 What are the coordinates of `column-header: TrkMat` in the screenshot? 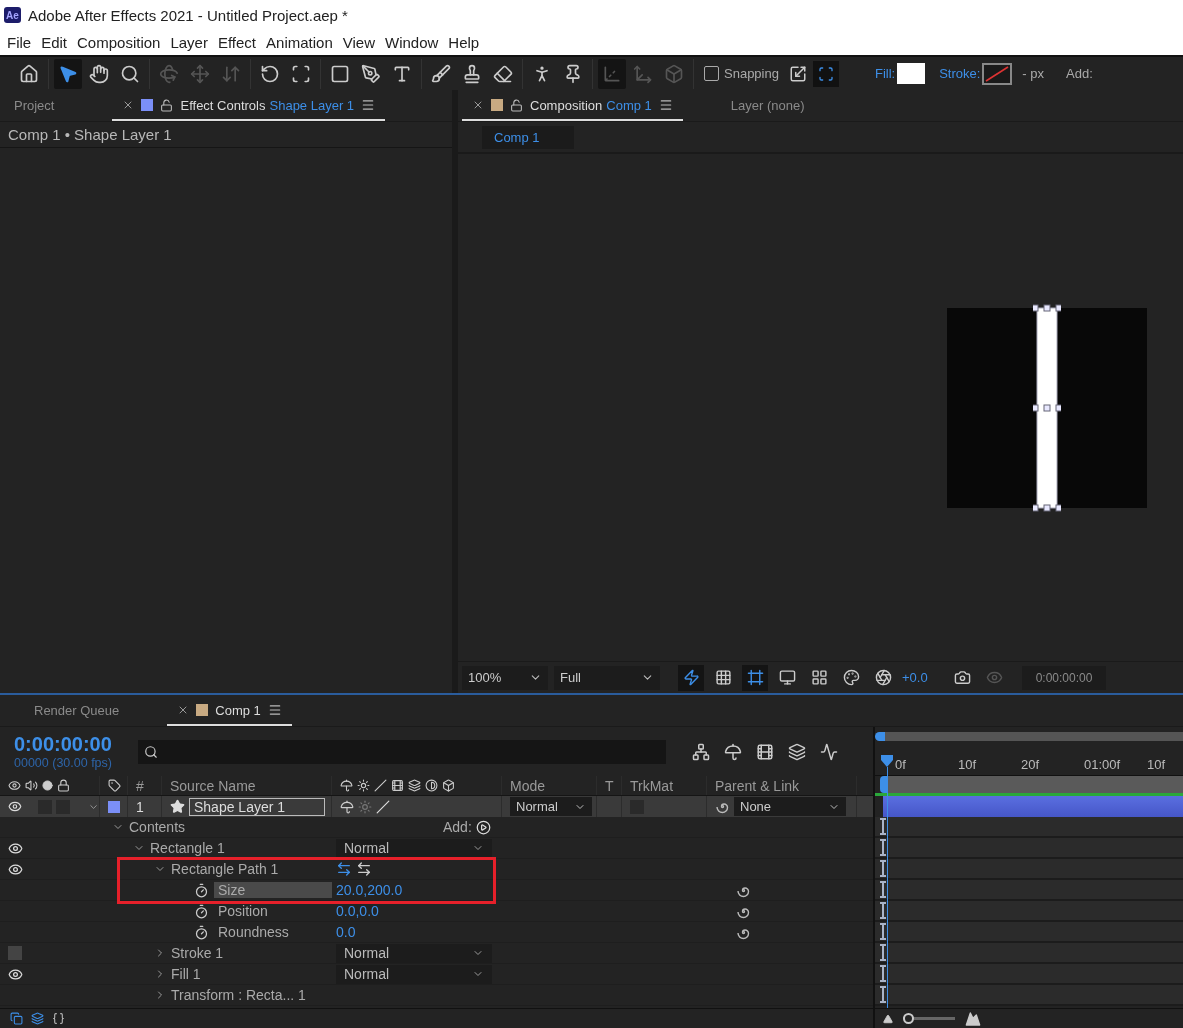 It's located at (652, 785).